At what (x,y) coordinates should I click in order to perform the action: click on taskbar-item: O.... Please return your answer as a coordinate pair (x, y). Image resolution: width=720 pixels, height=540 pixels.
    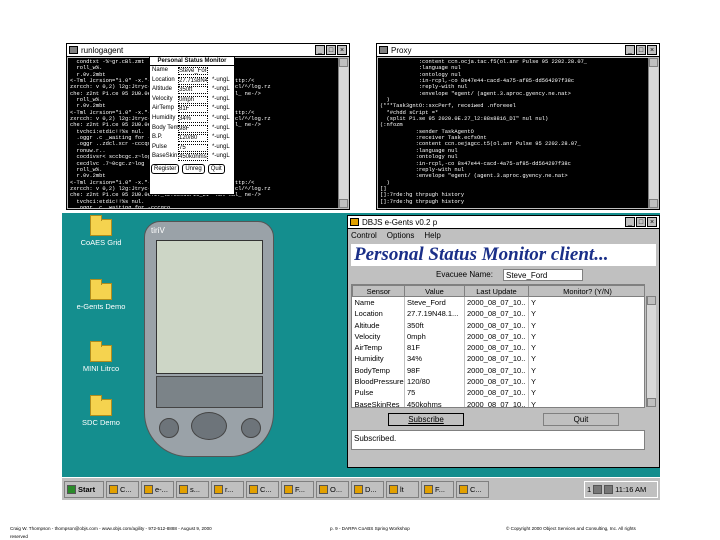
    Looking at the image, I should click on (332, 489).